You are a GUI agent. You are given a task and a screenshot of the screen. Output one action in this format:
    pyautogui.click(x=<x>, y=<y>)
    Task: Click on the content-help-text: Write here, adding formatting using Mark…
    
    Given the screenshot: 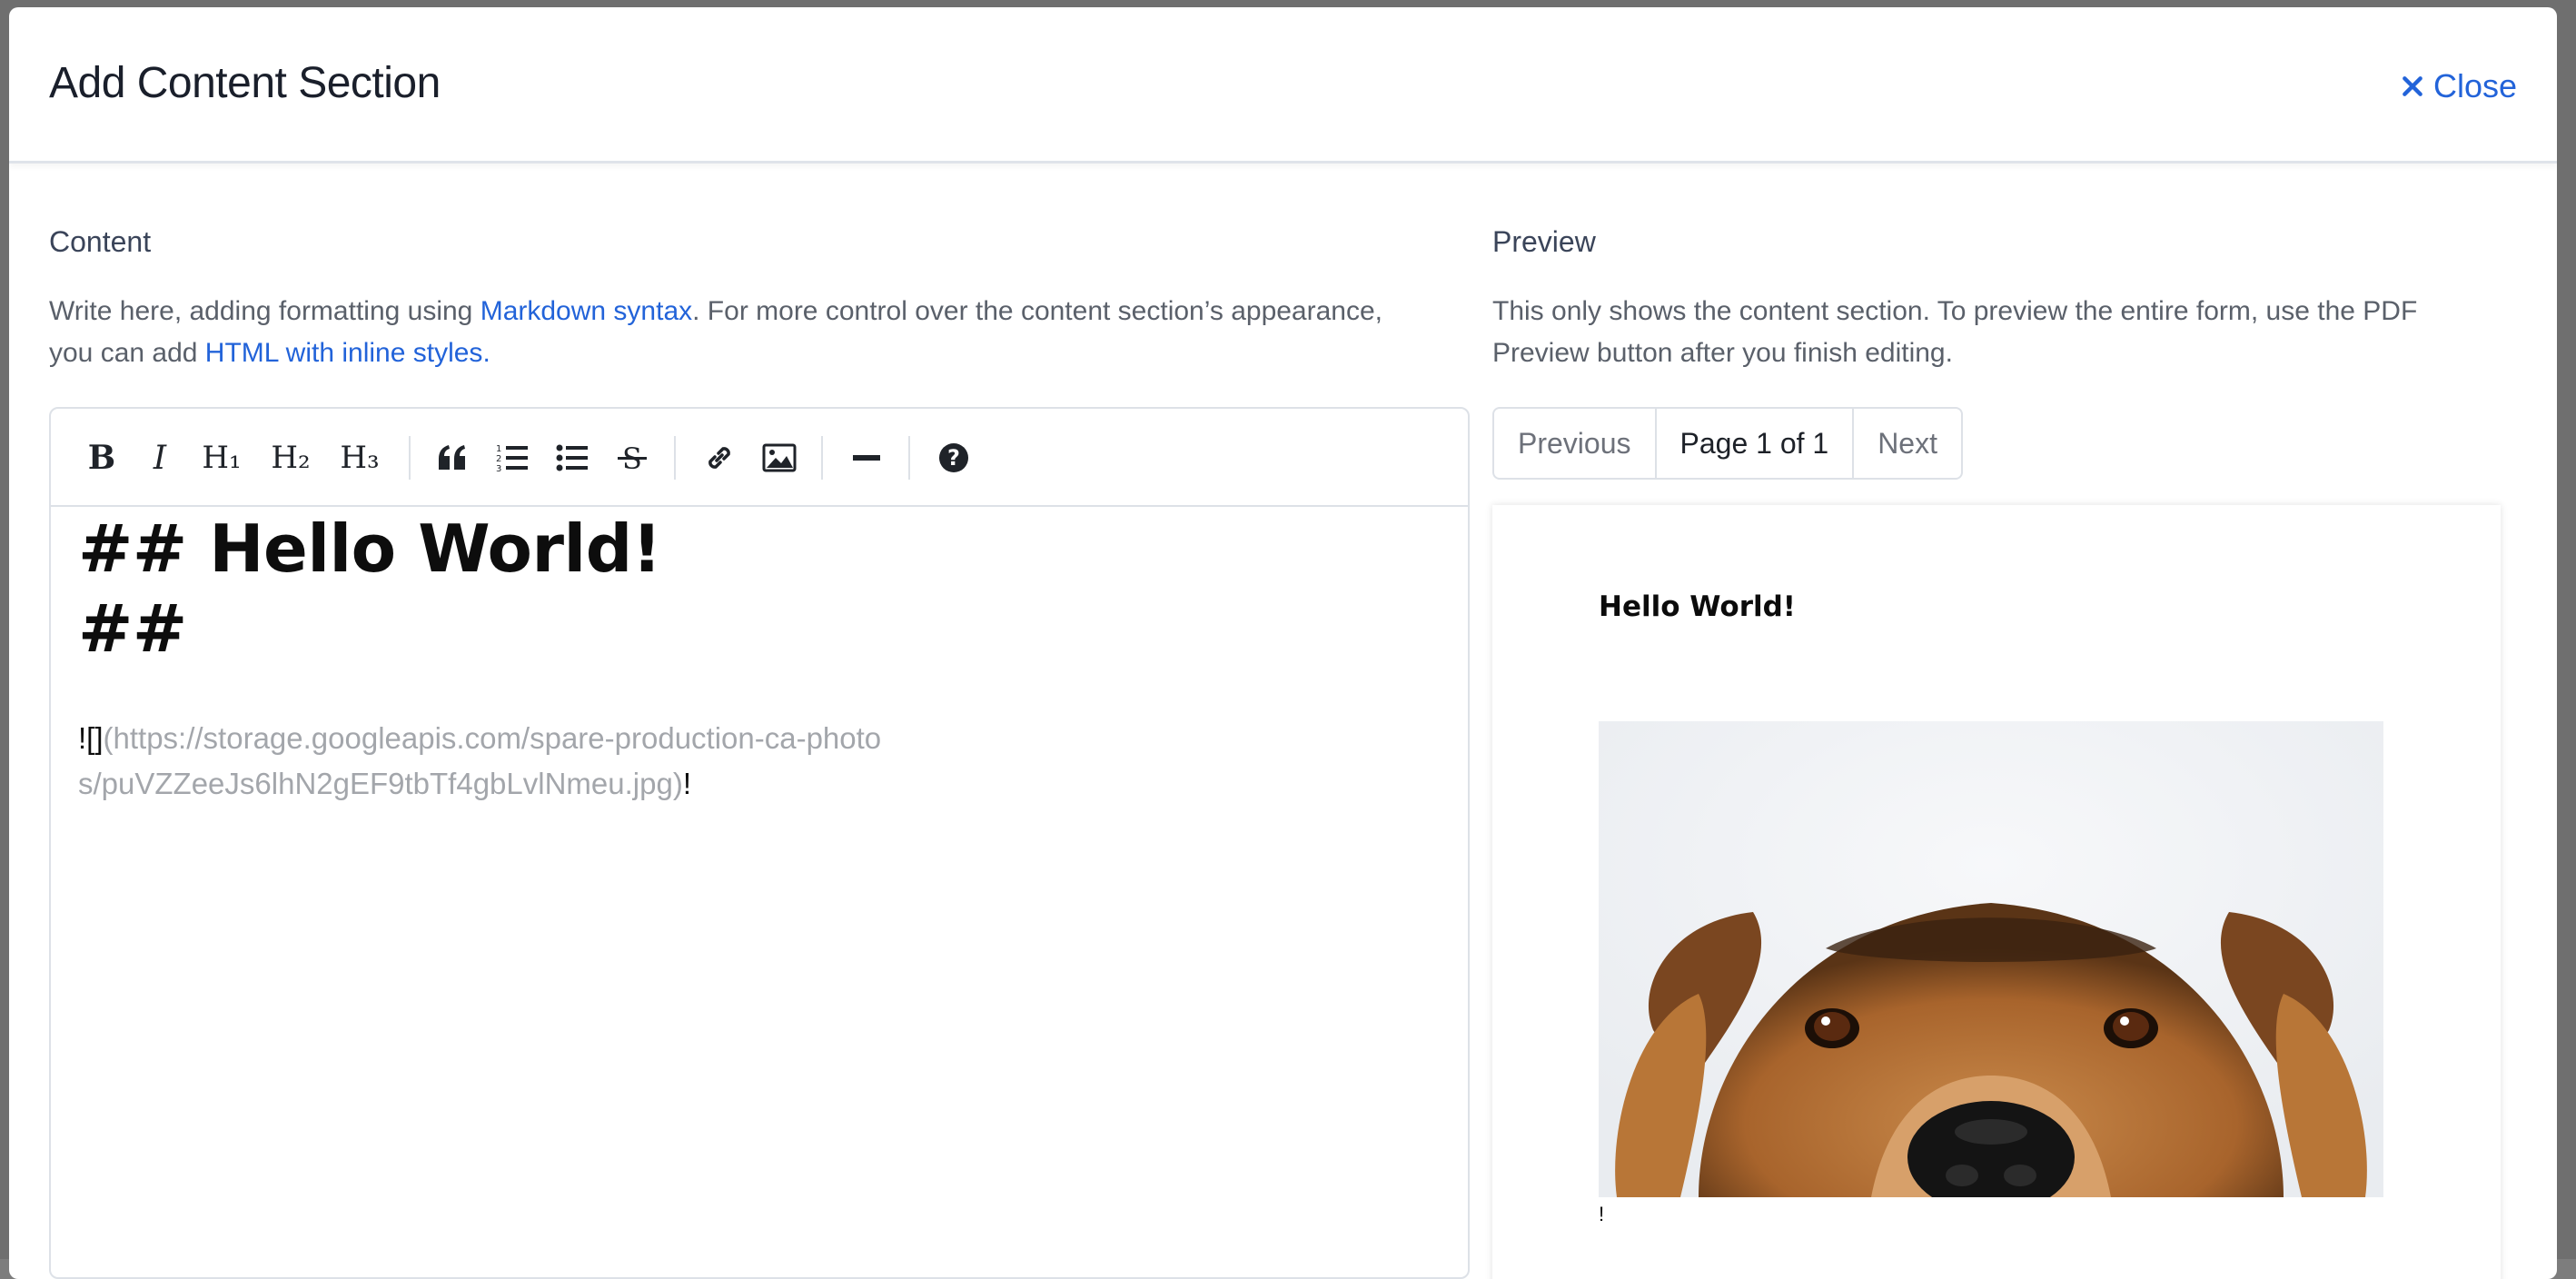 What is the action you would take?
    pyautogui.click(x=739, y=332)
    